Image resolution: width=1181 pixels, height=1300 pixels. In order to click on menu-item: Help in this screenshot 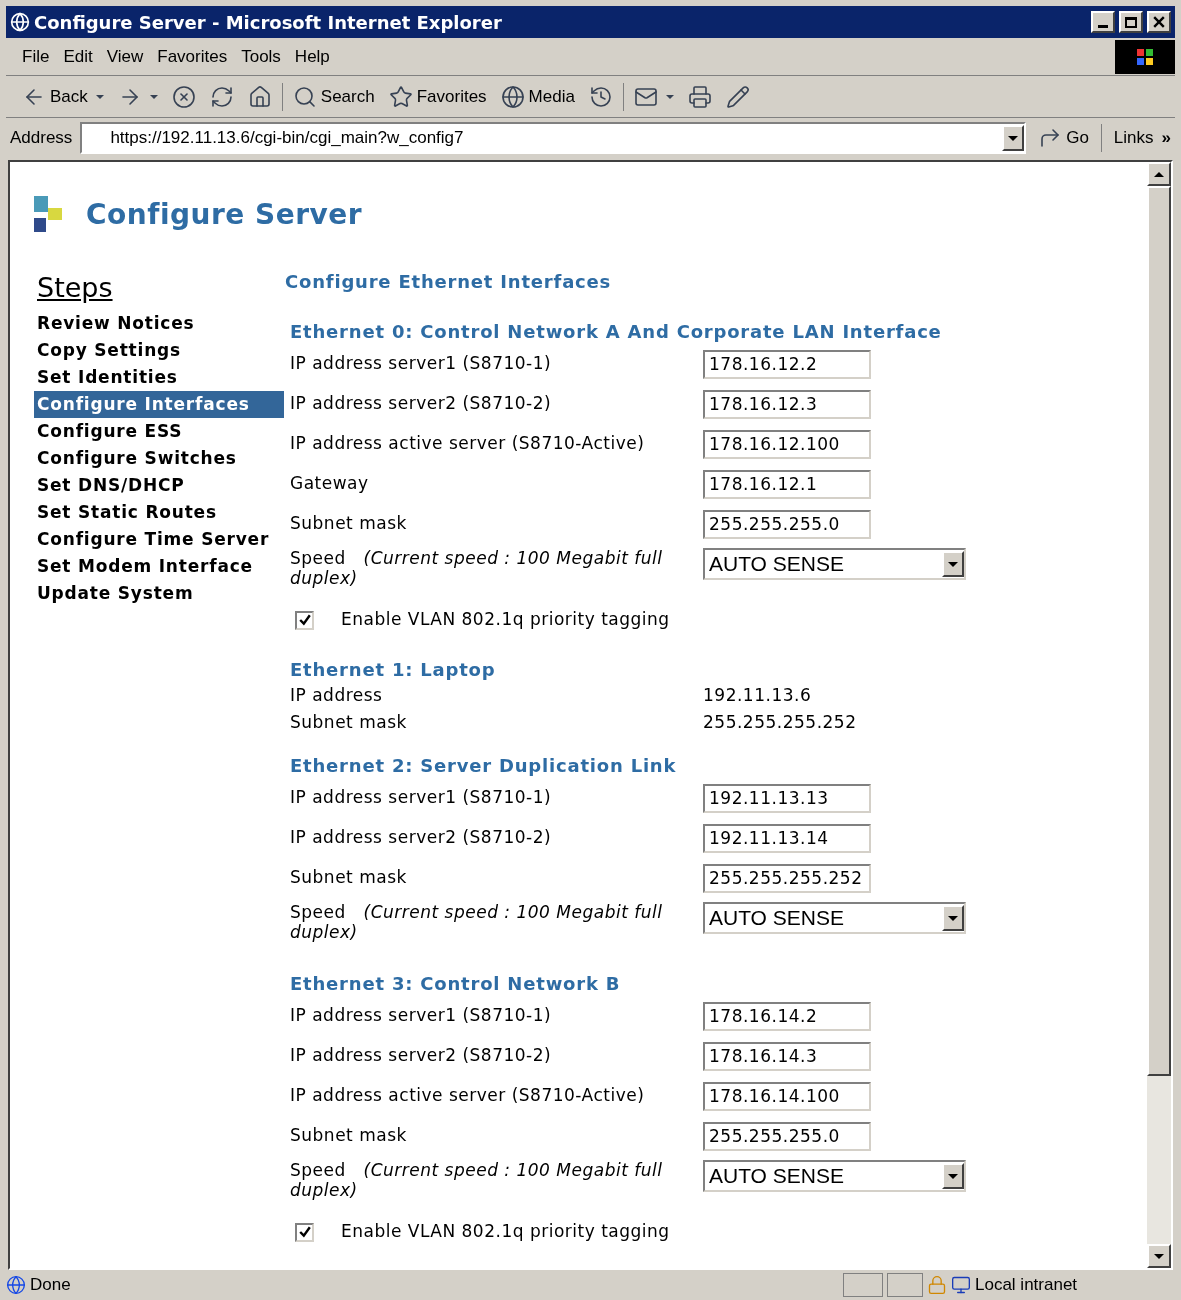, I will do `click(312, 56)`.